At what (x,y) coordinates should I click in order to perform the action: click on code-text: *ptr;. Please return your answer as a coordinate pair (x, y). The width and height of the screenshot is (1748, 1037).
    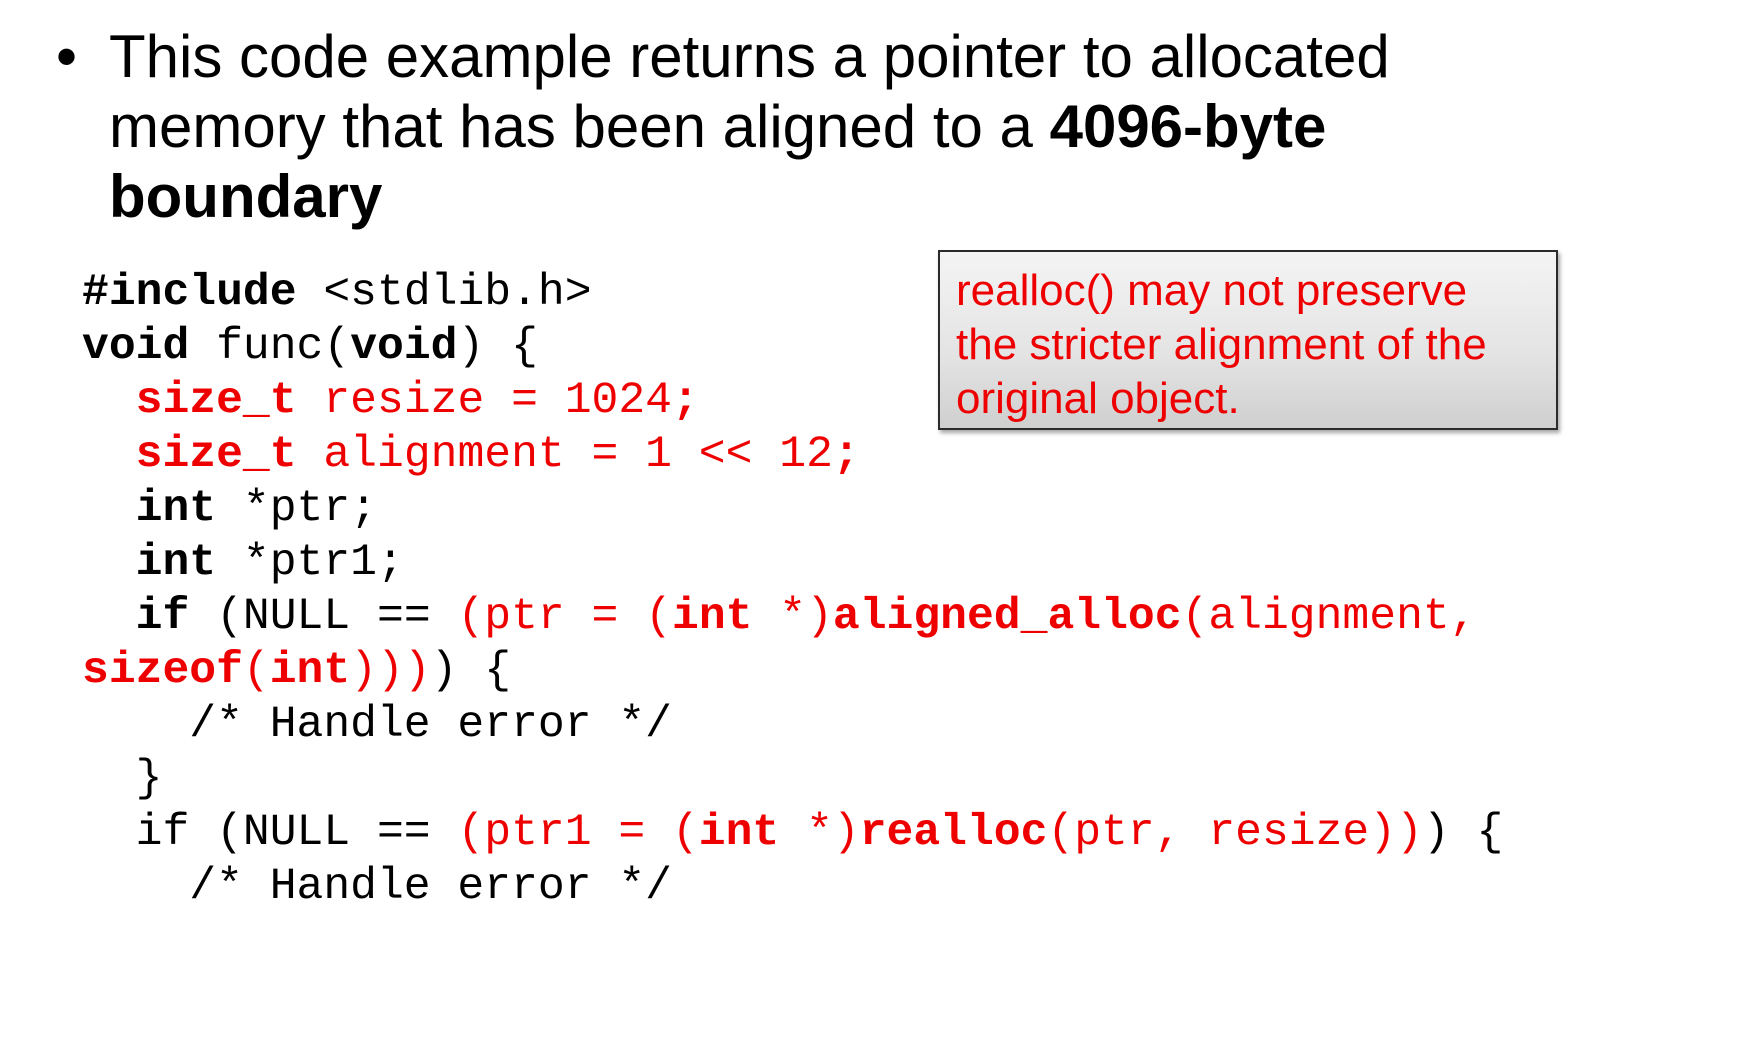
    Looking at the image, I should click on (296, 509).